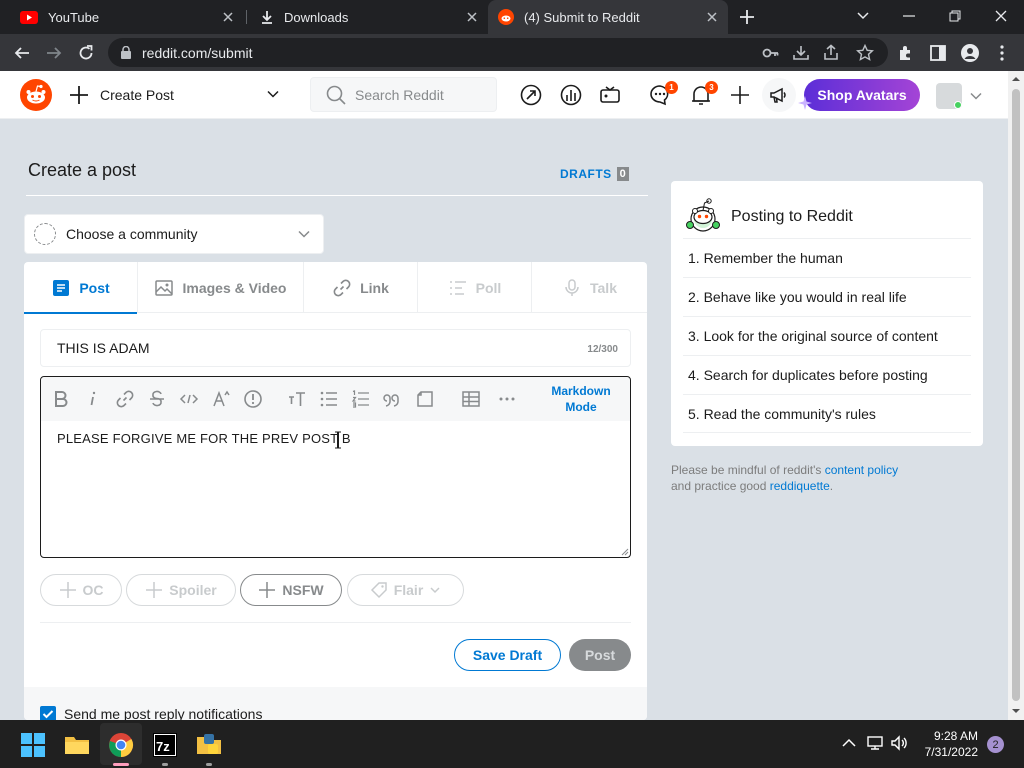 The height and width of the screenshot is (768, 1024). Describe the element at coordinates (740, 95) in the screenshot. I see `create-plus-icon` at that location.